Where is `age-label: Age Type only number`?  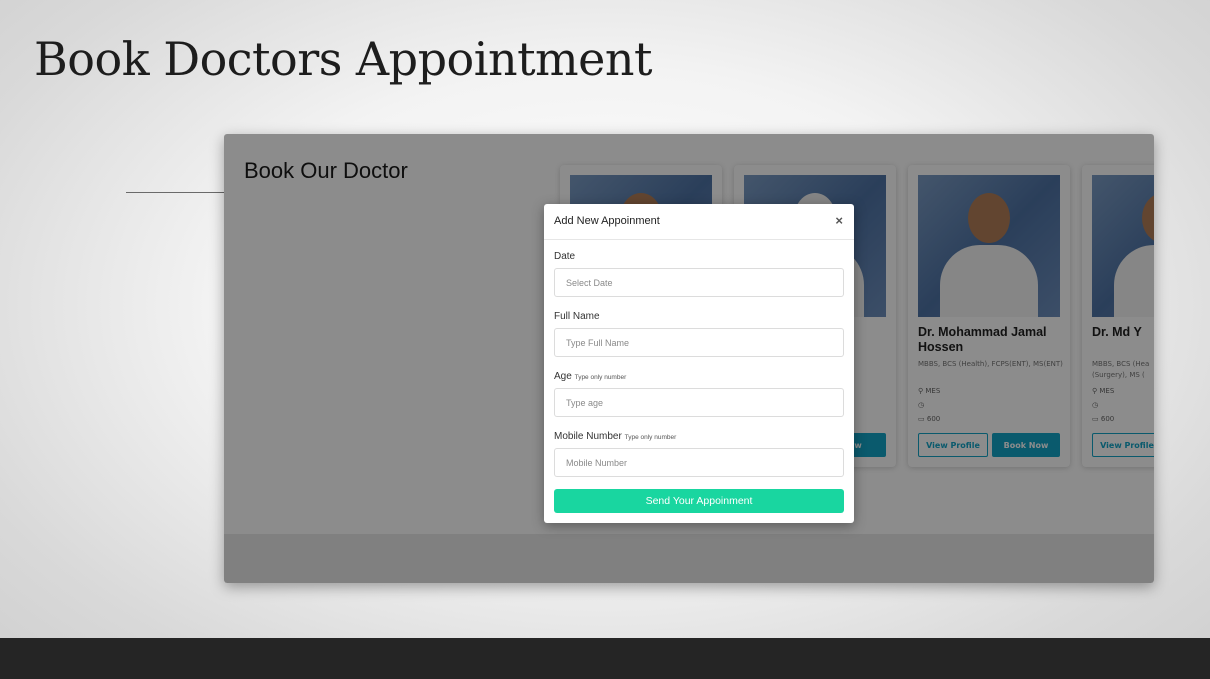 age-label: Age Type only number is located at coordinates (590, 376).